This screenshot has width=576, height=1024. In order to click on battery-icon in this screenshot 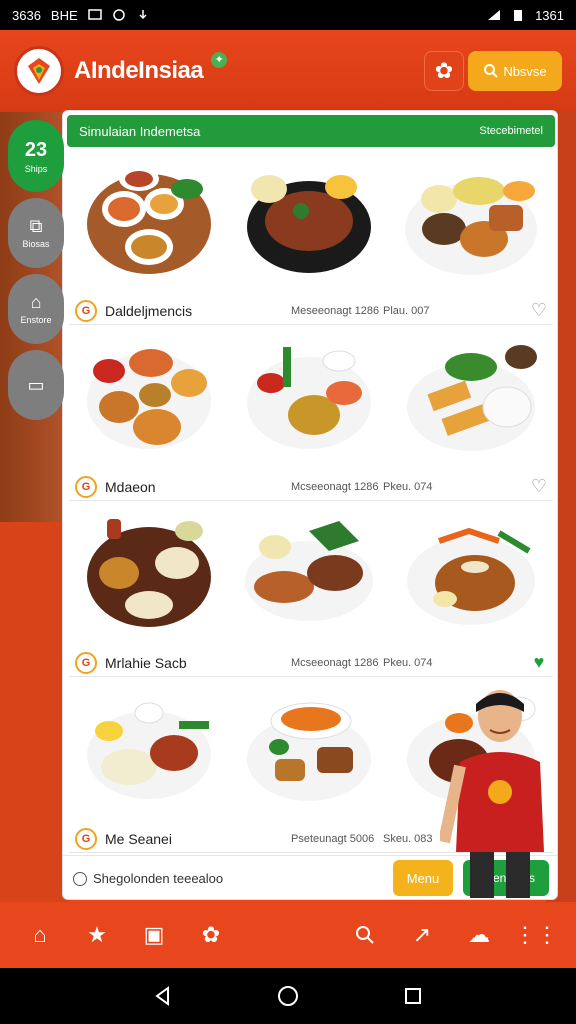, I will do `click(518, 15)`.